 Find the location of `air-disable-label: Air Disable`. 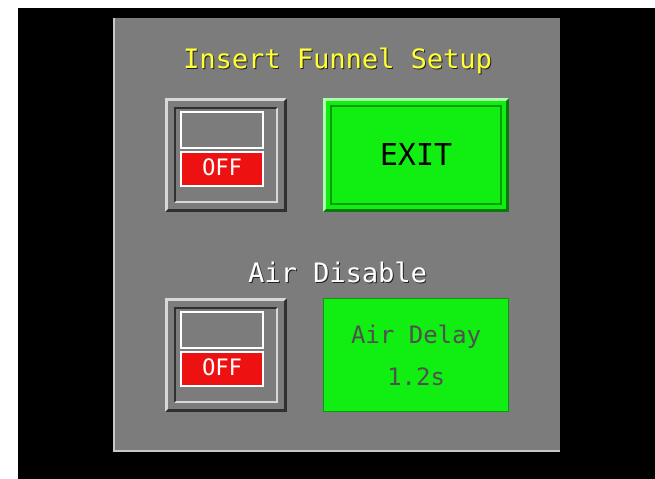

air-disable-label: Air Disable is located at coordinates (337, 273).